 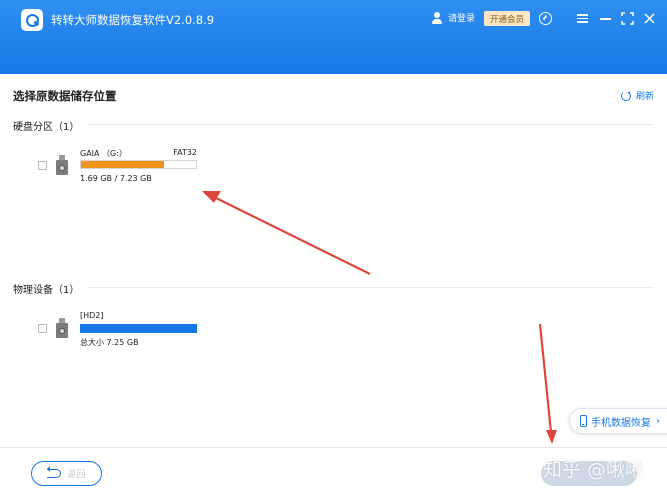 What do you see at coordinates (594, 470) in the screenshot?
I see `watermark: 知乎 @啾啾` at bounding box center [594, 470].